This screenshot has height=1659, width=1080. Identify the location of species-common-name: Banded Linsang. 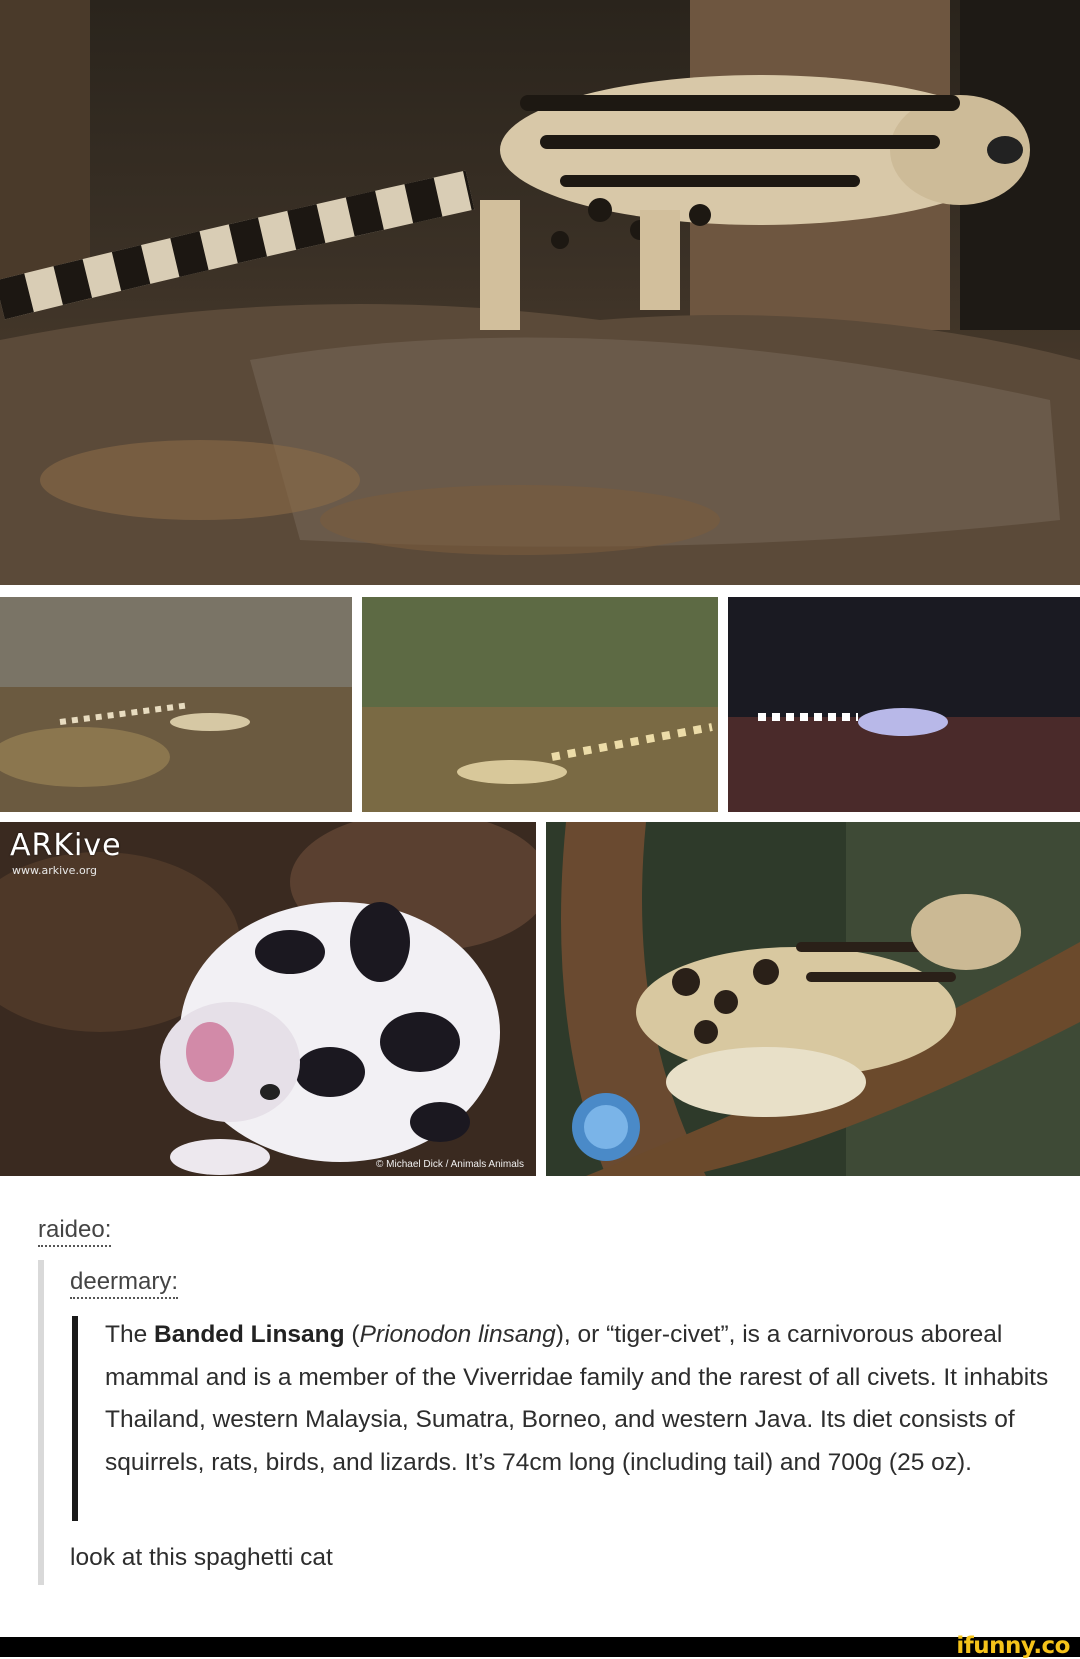
(249, 1334).